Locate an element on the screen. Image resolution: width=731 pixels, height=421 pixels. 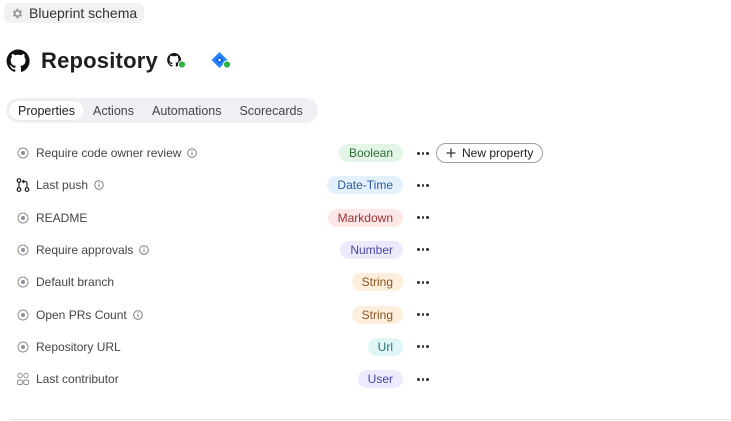
page-header: Repository is located at coordinates (82, 61).